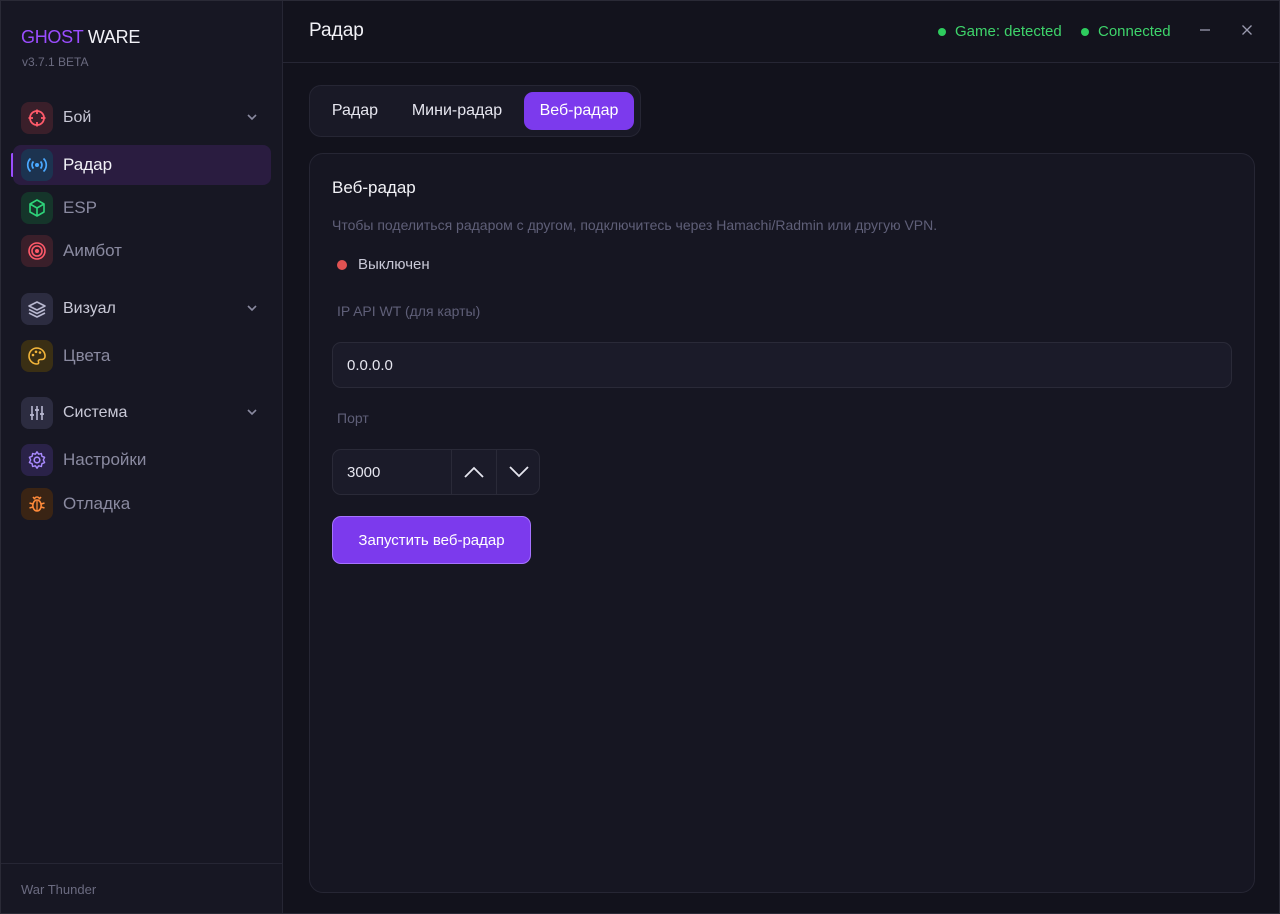 The height and width of the screenshot is (914, 1280). Describe the element at coordinates (1126, 31) in the screenshot. I see `connection-status: Connected` at that location.